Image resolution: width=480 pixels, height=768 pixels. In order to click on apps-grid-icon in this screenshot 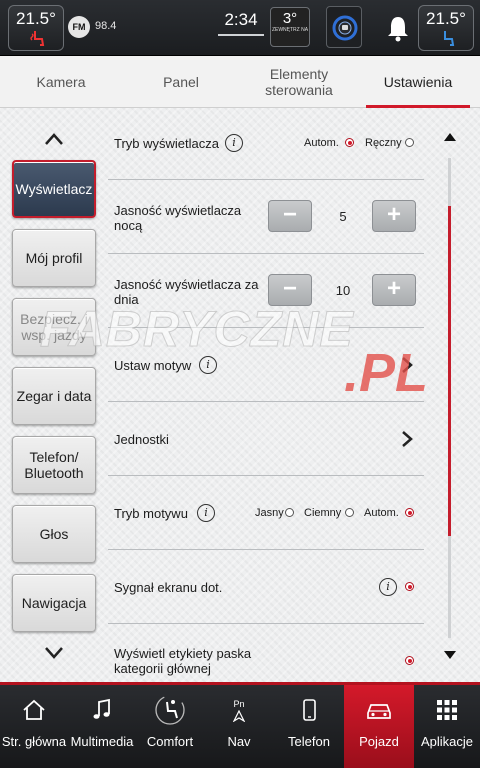, I will do `click(447, 710)`.